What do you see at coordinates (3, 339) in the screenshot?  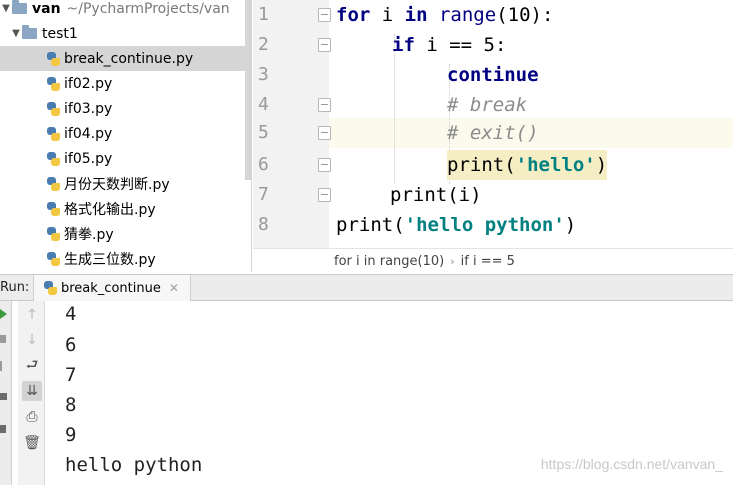 I see `stop-icon` at bounding box center [3, 339].